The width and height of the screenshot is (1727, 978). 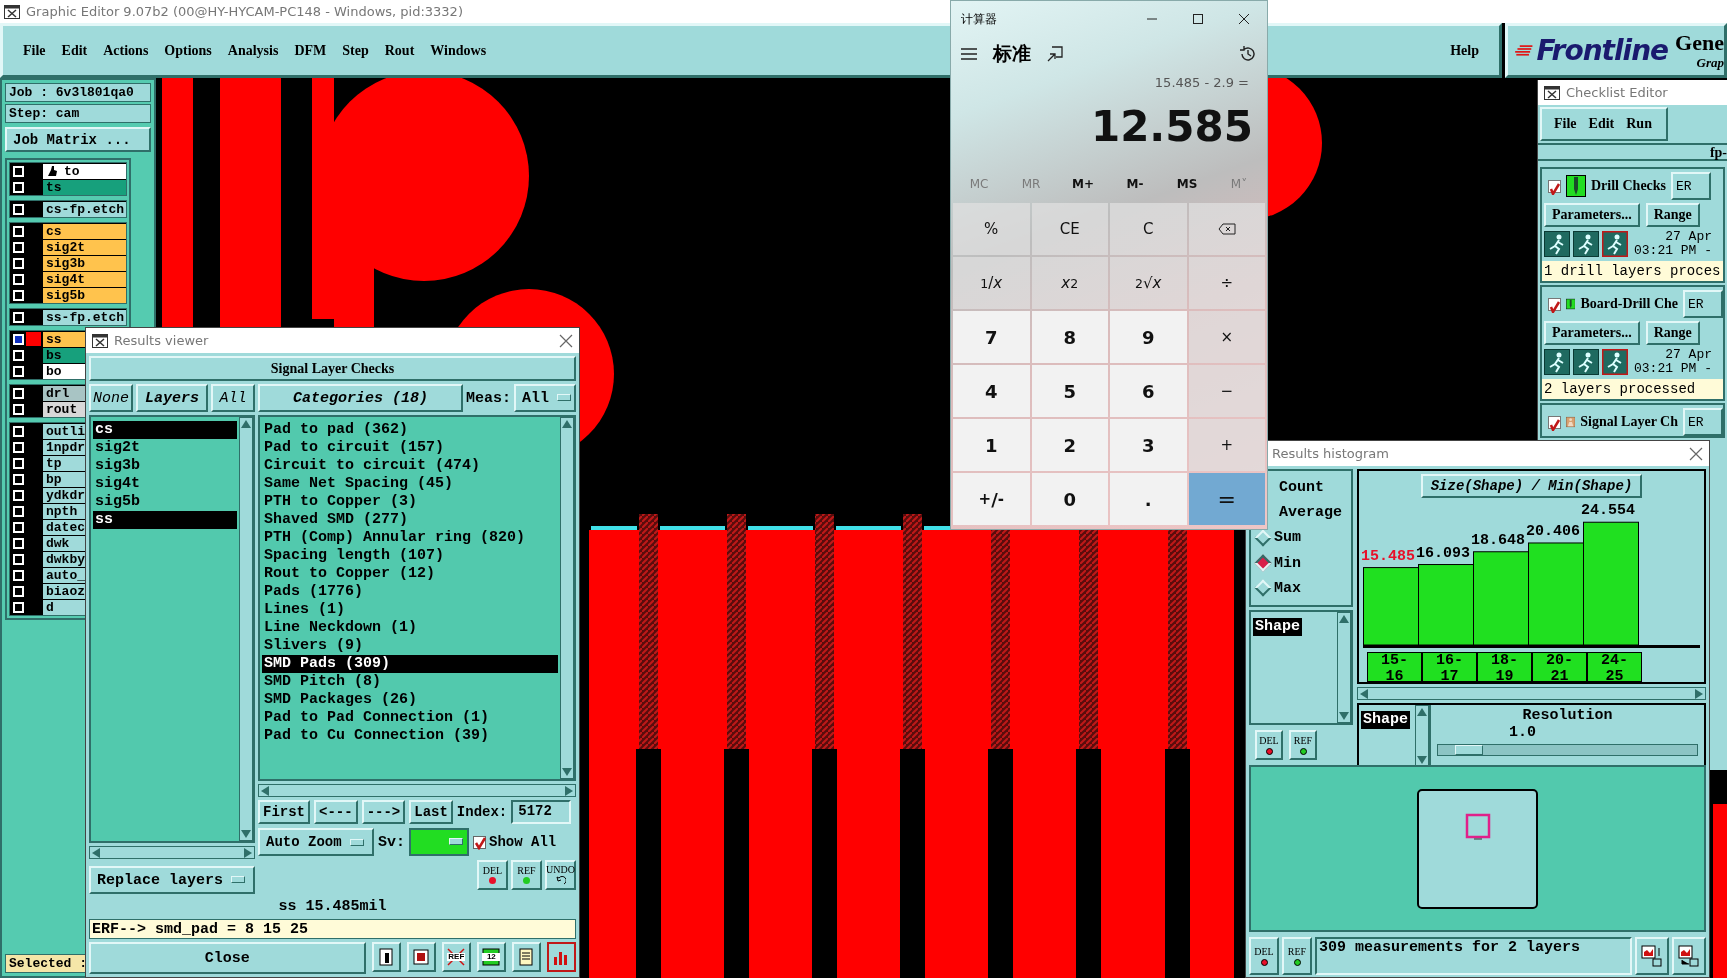 I want to click on list-item: Pad to circuit (157), so click(x=410, y=448).